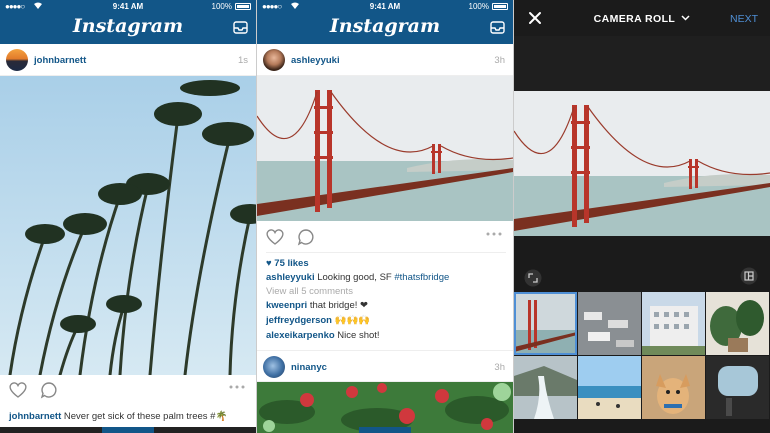 The height and width of the screenshot is (433, 770). Describe the element at coordinates (315, 60) in the screenshot. I see `post-username: ashleyyuki` at that location.